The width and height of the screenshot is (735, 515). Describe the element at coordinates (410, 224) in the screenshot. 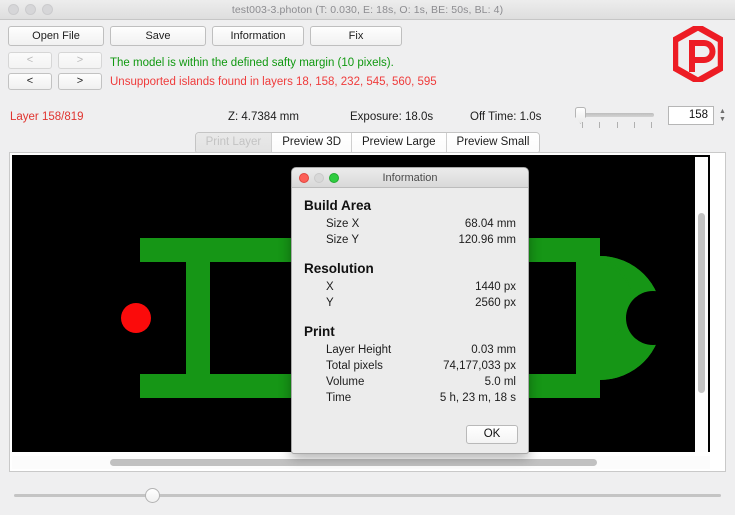

I see `row-size-x: Size X 68.04 mm` at that location.